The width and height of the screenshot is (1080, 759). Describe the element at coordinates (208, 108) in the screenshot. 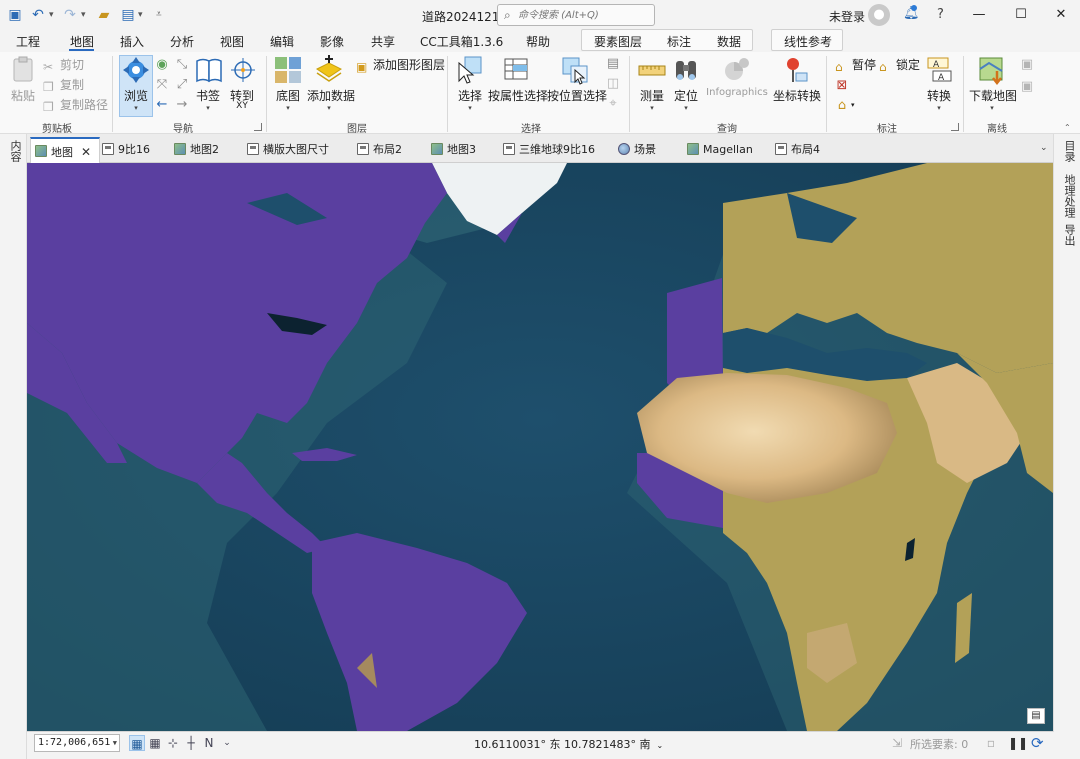

I see `bookmarks-dropdown-icon: ▾` at that location.